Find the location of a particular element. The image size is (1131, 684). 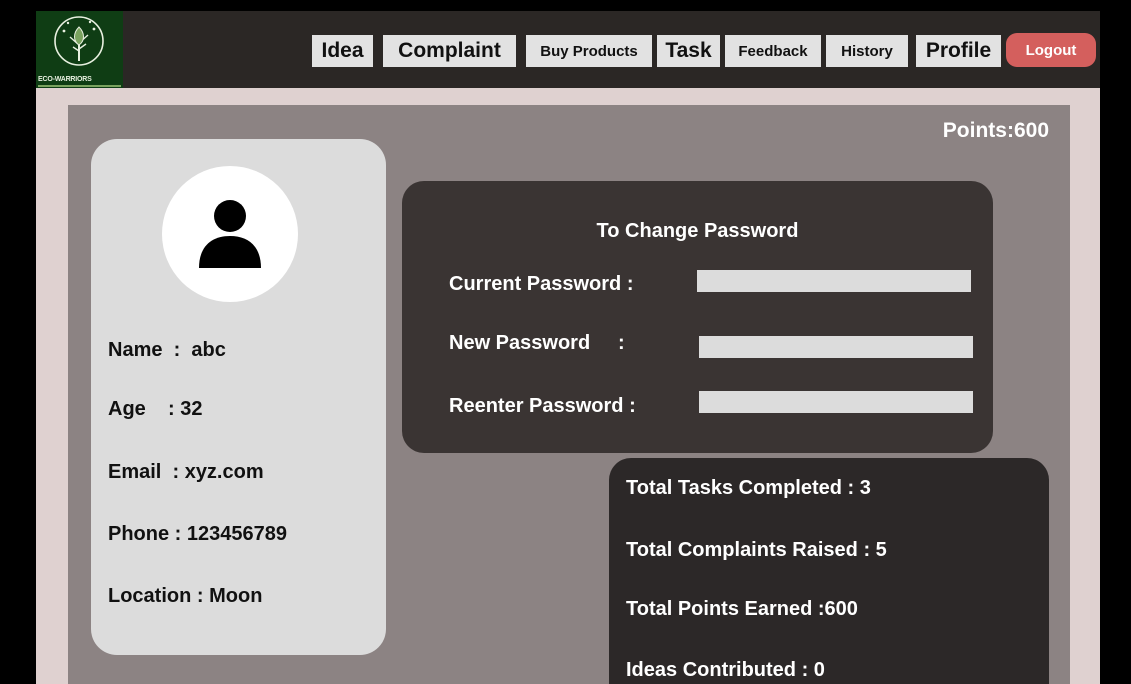

stat-tasks-completed: Total Tasks Completed : 3 is located at coordinates (748, 488).